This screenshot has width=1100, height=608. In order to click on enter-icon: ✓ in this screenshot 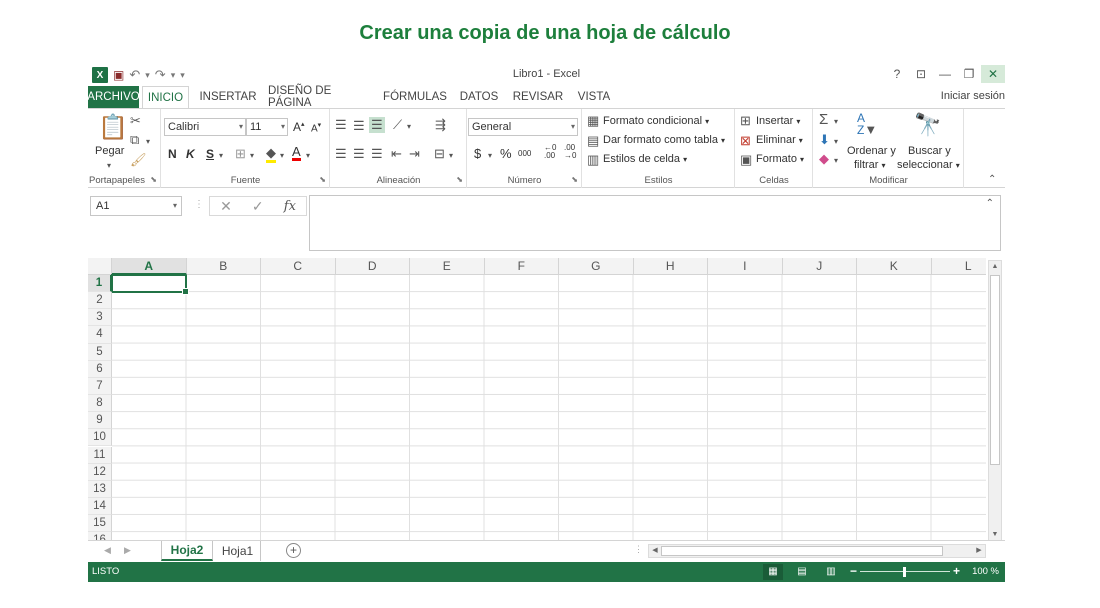, I will do `click(258, 206)`.